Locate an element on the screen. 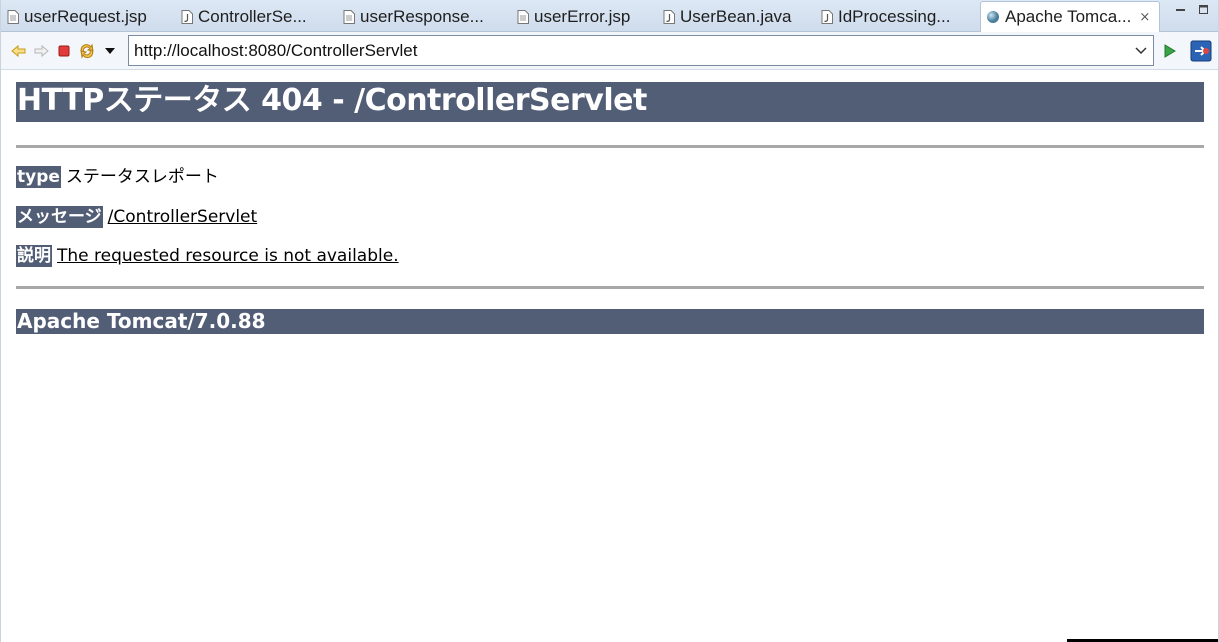 This screenshot has height=642, width=1219. message-value: /ControllerServlet is located at coordinates (182, 217).